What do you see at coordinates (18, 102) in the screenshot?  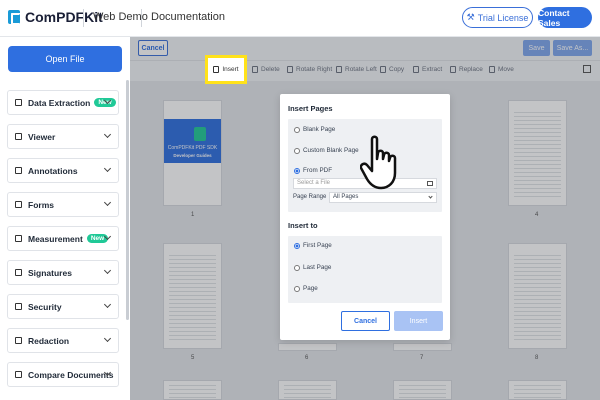 I see `data-extraction-icon` at bounding box center [18, 102].